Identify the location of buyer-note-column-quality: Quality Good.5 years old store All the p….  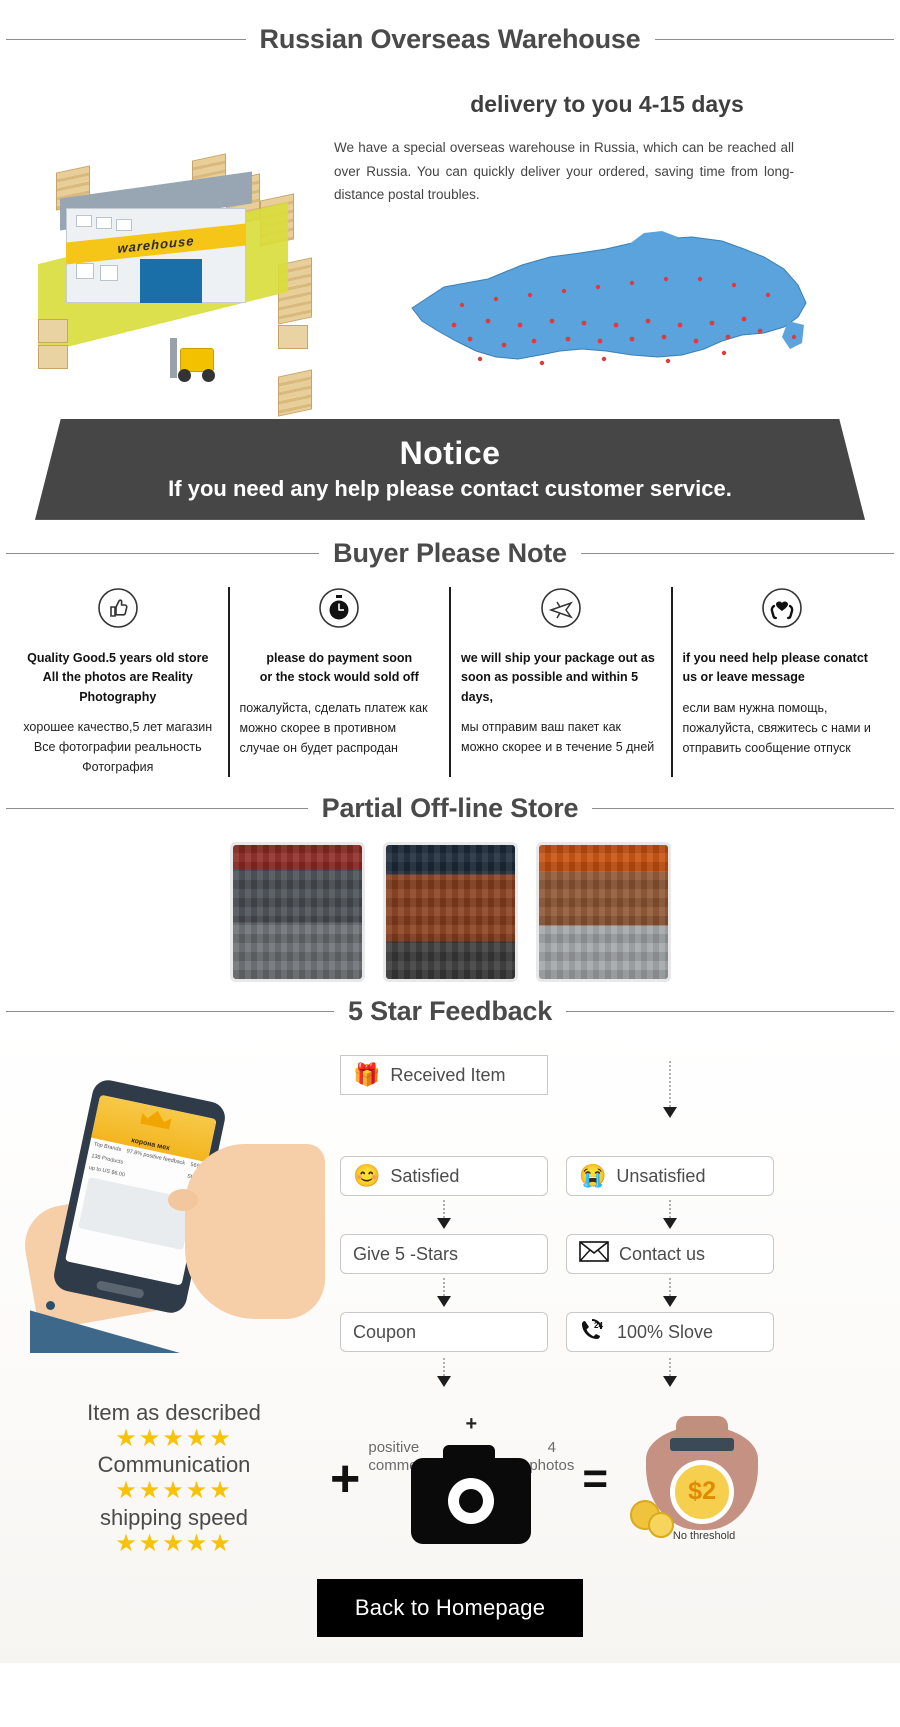
(118, 682).